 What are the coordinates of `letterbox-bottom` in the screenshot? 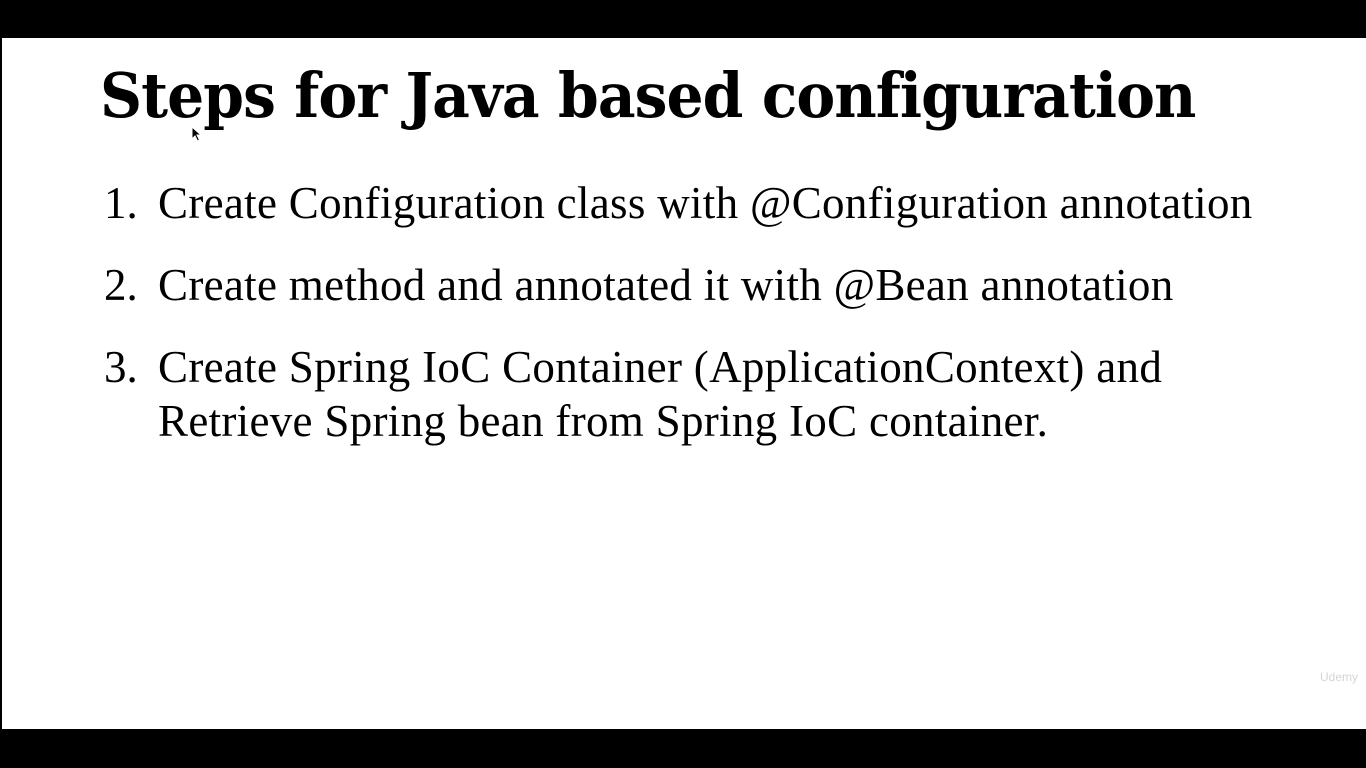 It's located at (683, 748).